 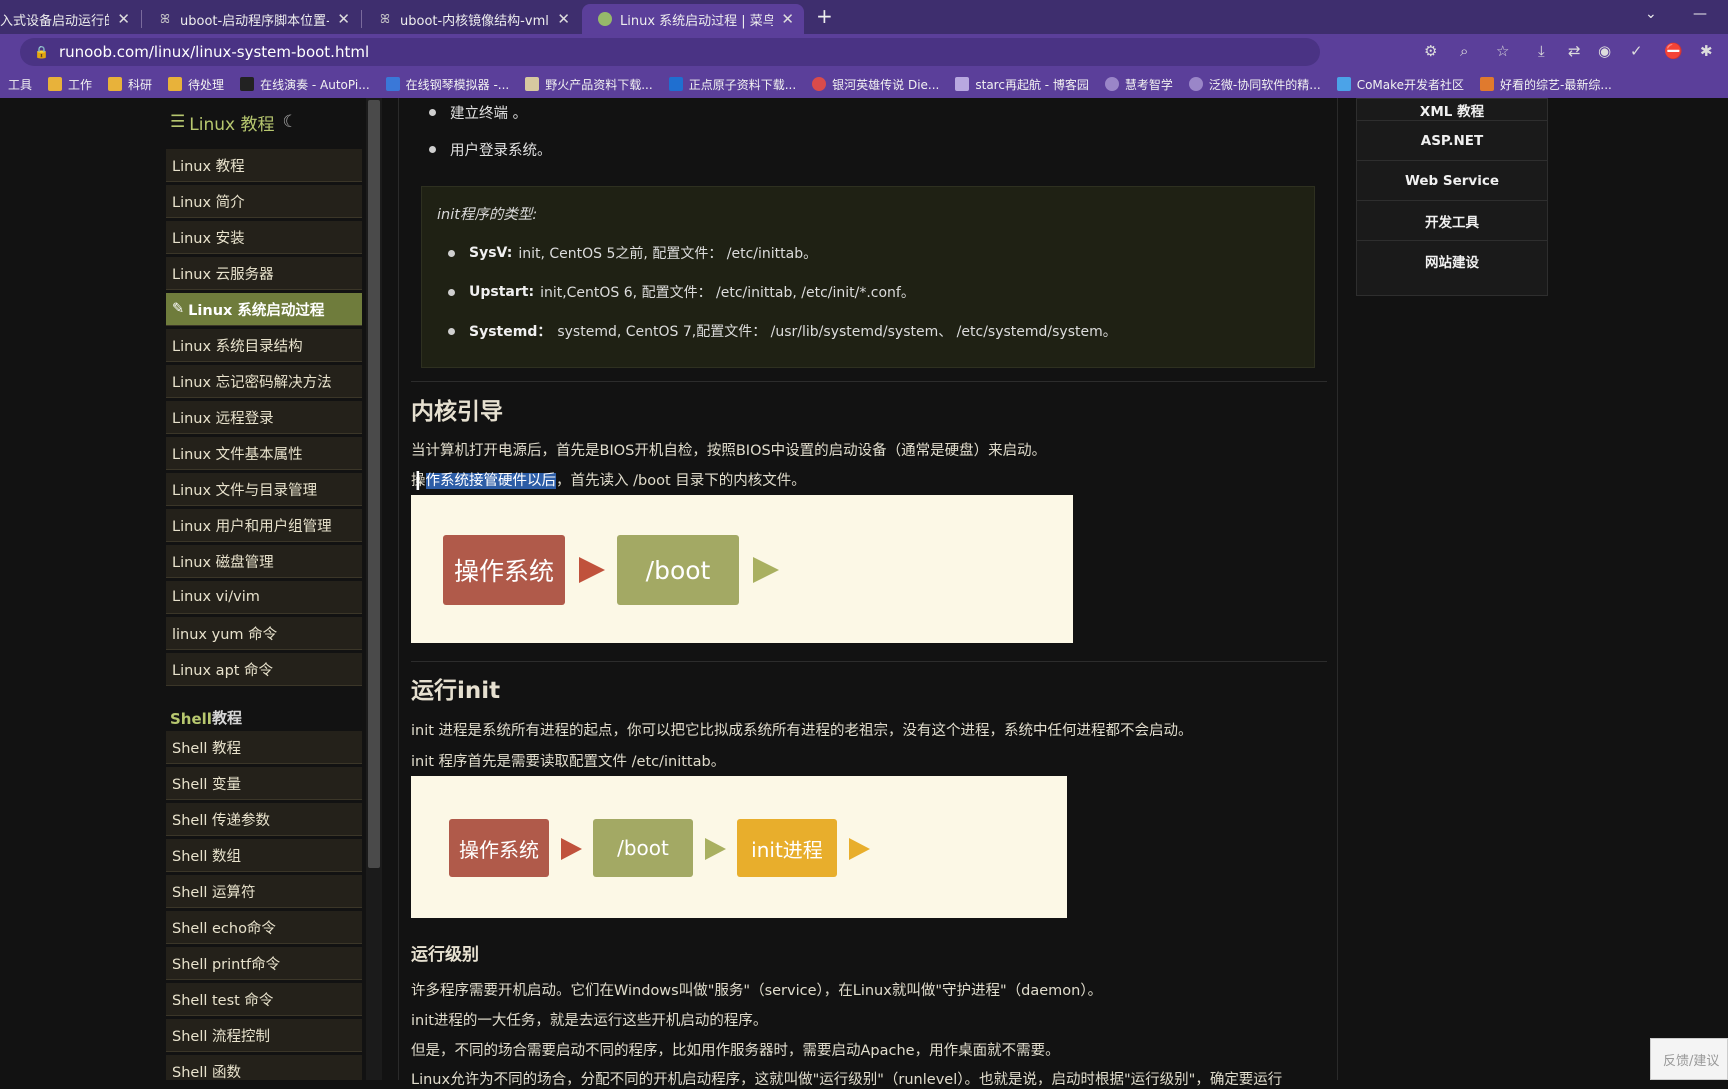 What do you see at coordinates (1541, 51) in the screenshot?
I see `download-icon: ⤓` at bounding box center [1541, 51].